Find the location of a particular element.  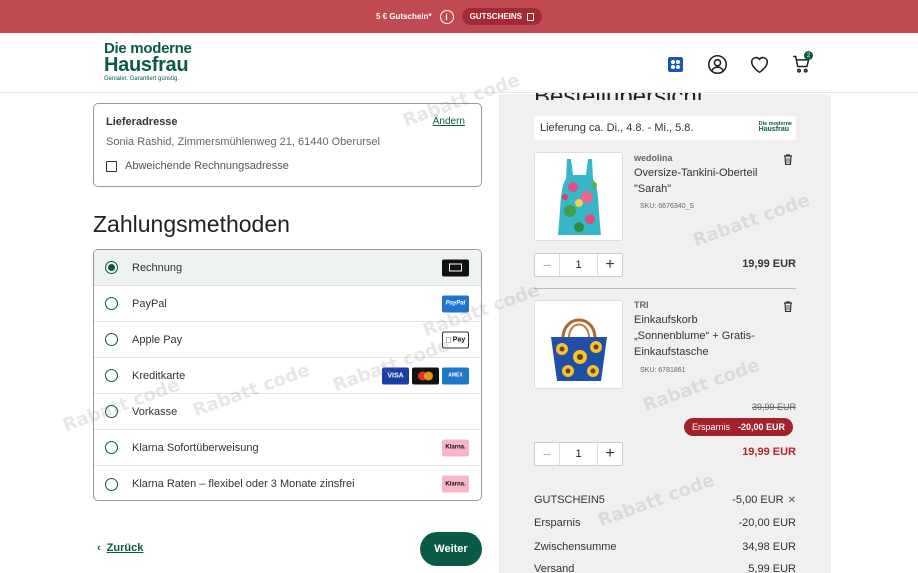

invoice-envelope-icon is located at coordinates (455, 267).